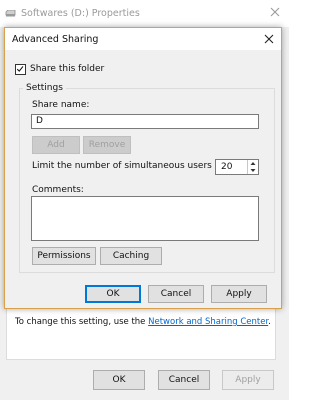 The height and width of the screenshot is (400, 320). I want to click on add-button: Add, so click(56, 145).